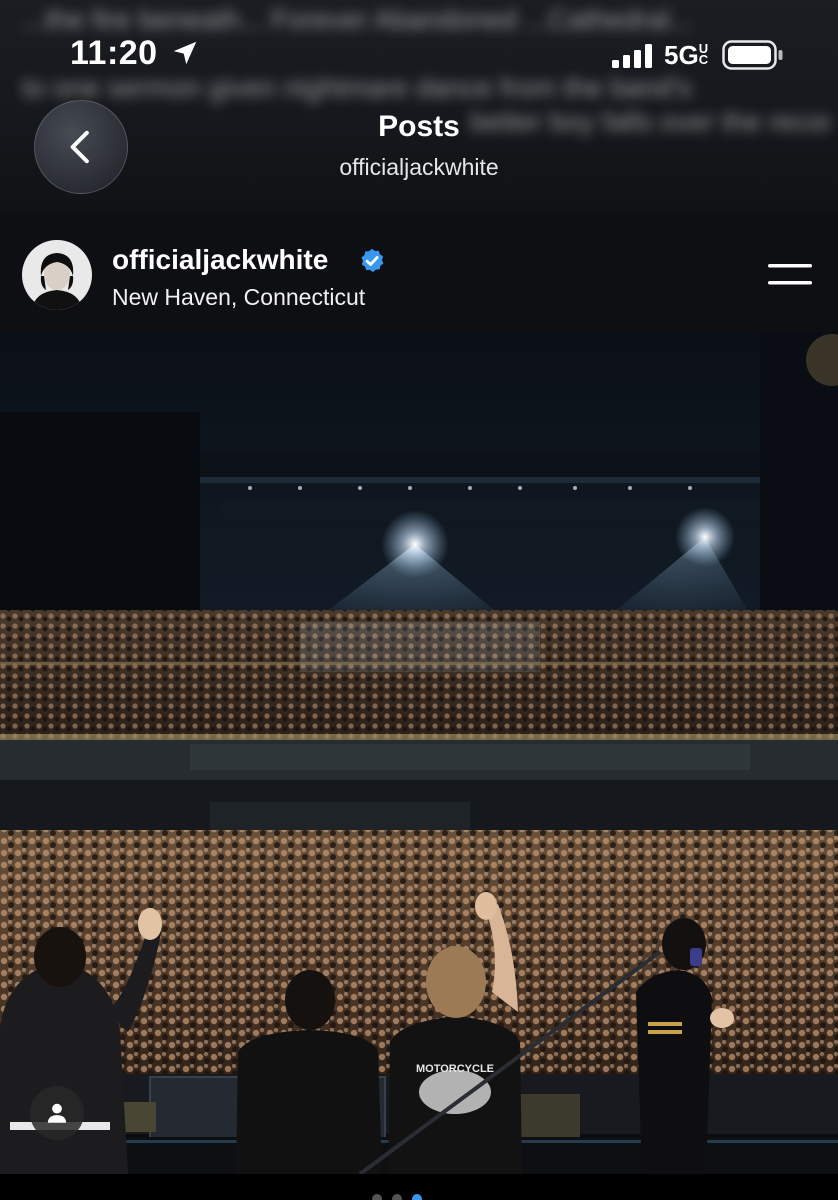  I want to click on user-tag-button, so click(57, 1113).